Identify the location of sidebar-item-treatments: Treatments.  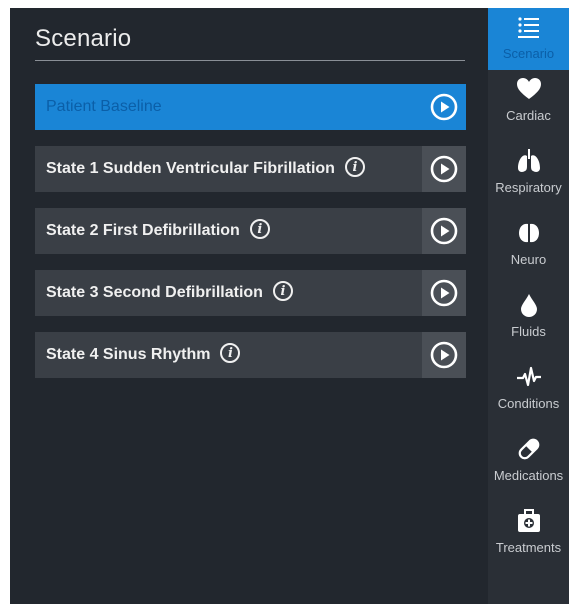
(528, 538).